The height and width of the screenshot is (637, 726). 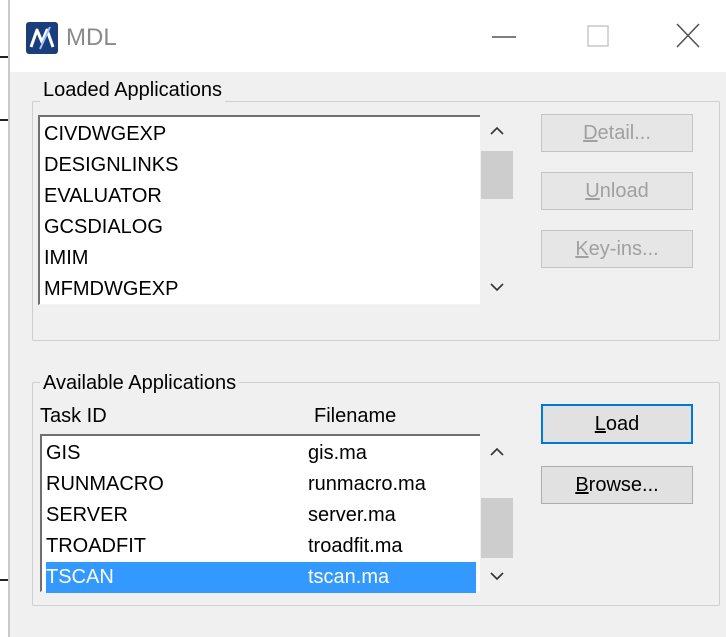 I want to click on available-applications-label: Available Applications, so click(x=140, y=383).